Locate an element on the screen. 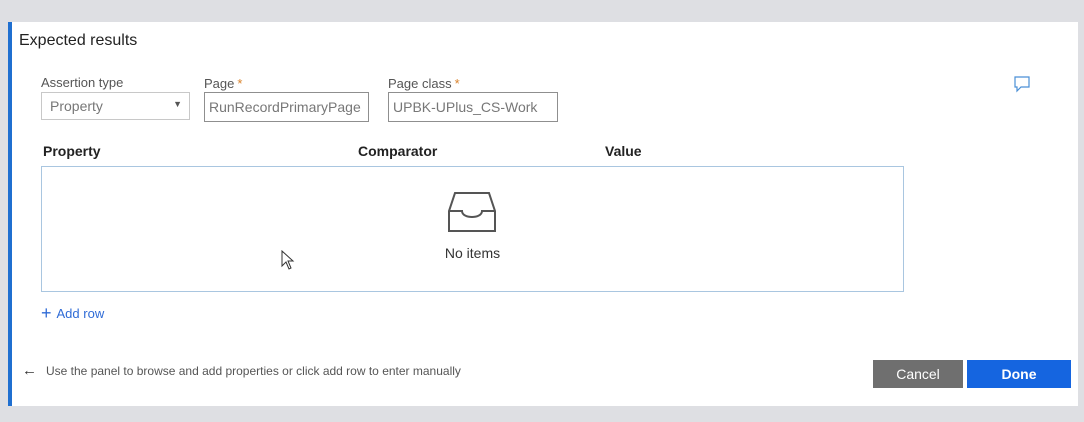  panel-title: Expected results is located at coordinates (78, 40).